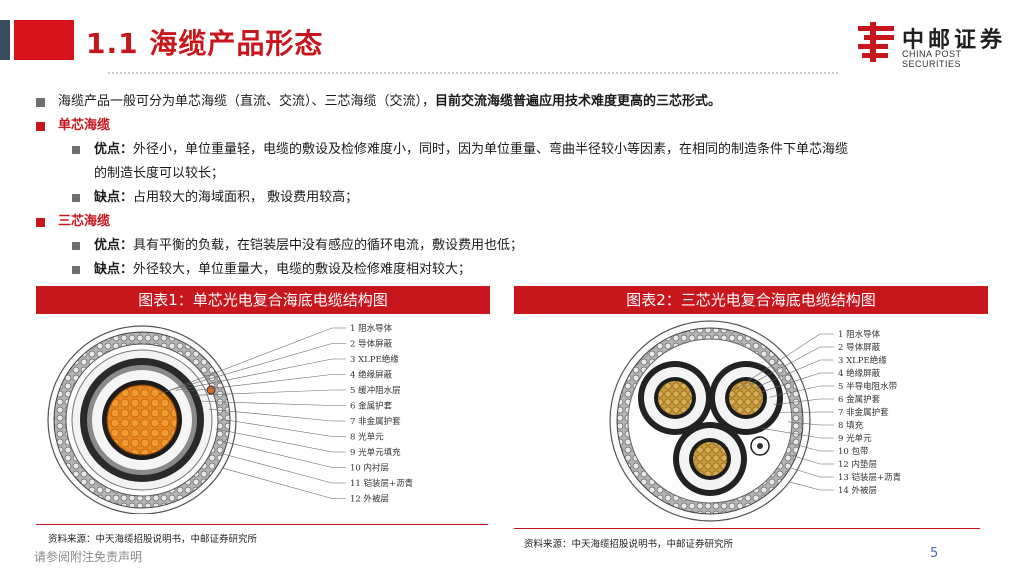 The image size is (1024, 576). I want to click on optical-unit, so click(211, 390).